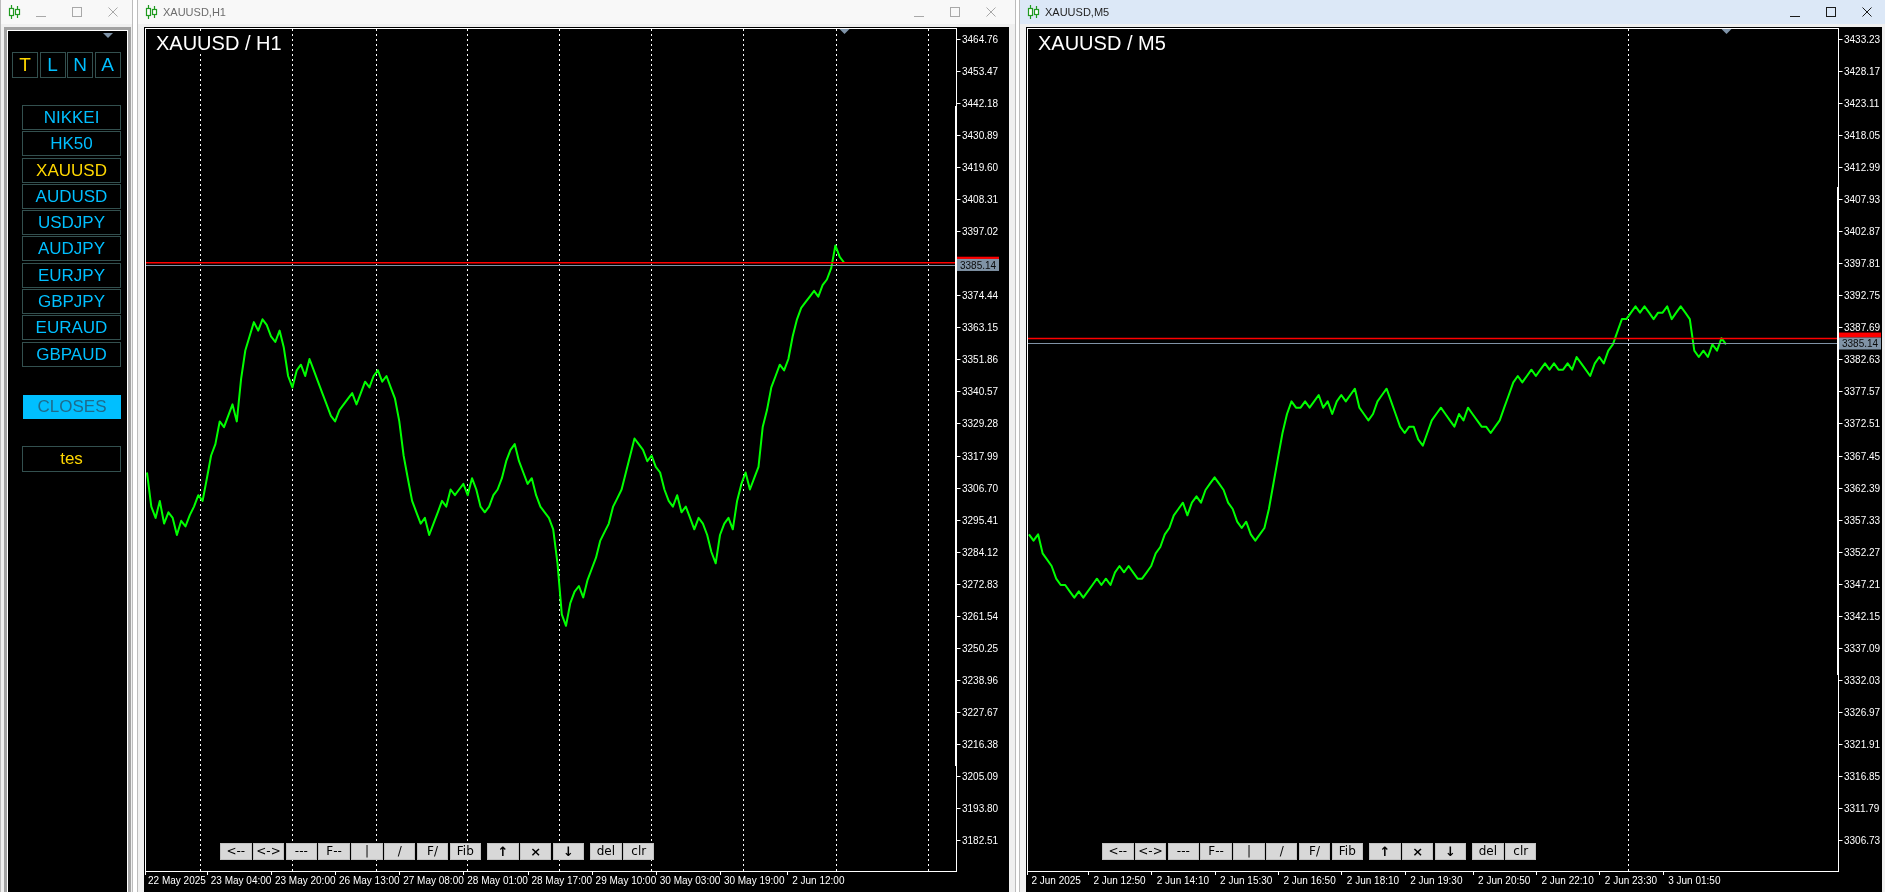 This screenshot has height=892, width=1885. I want to click on price-label: 3329.28, so click(980, 423).